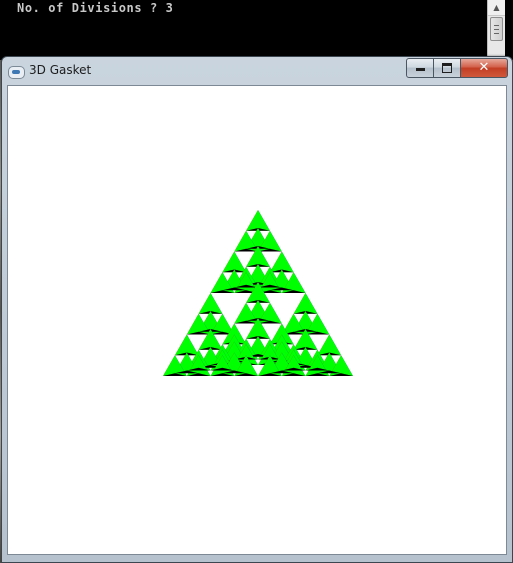 The height and width of the screenshot is (563, 513). Describe the element at coordinates (258, 293) in the screenshot. I see `sierpinski-gasket` at that location.